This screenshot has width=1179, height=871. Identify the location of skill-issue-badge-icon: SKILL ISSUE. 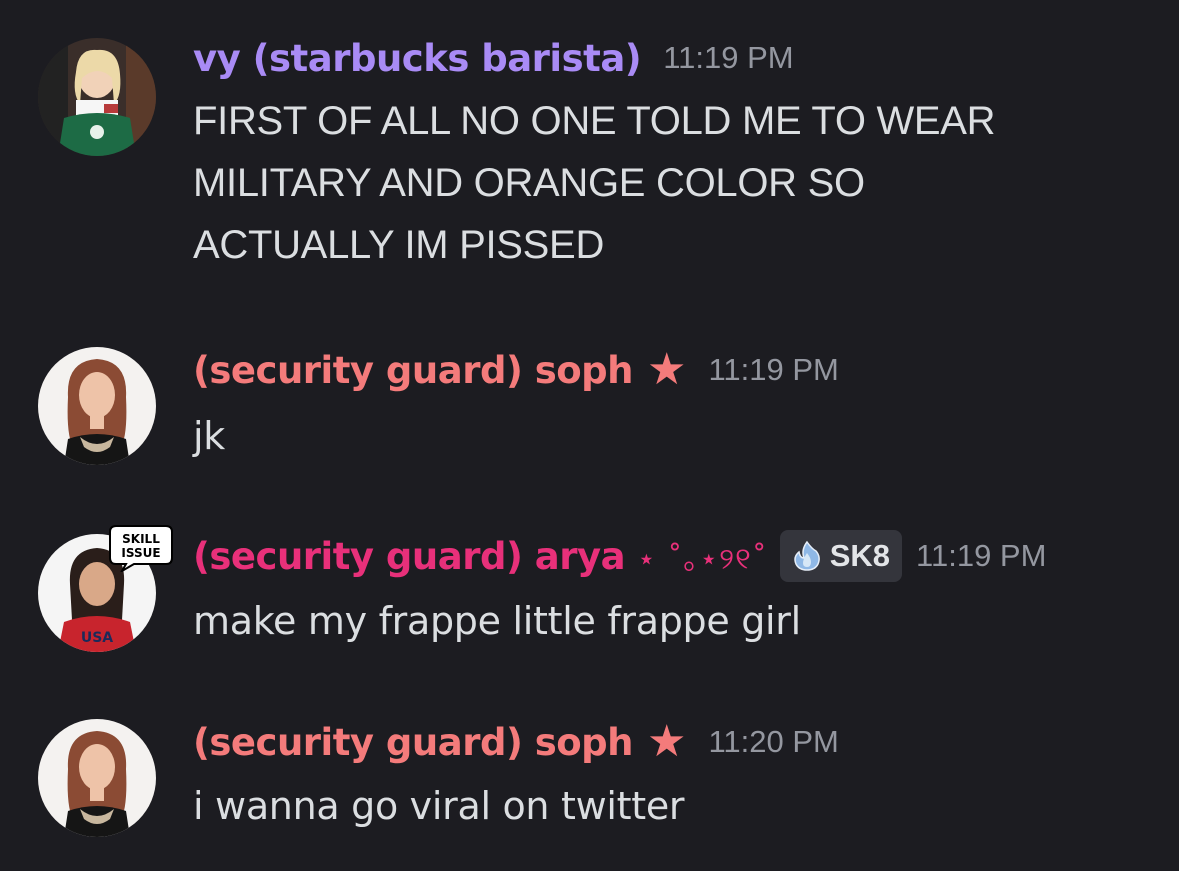
(141, 548).